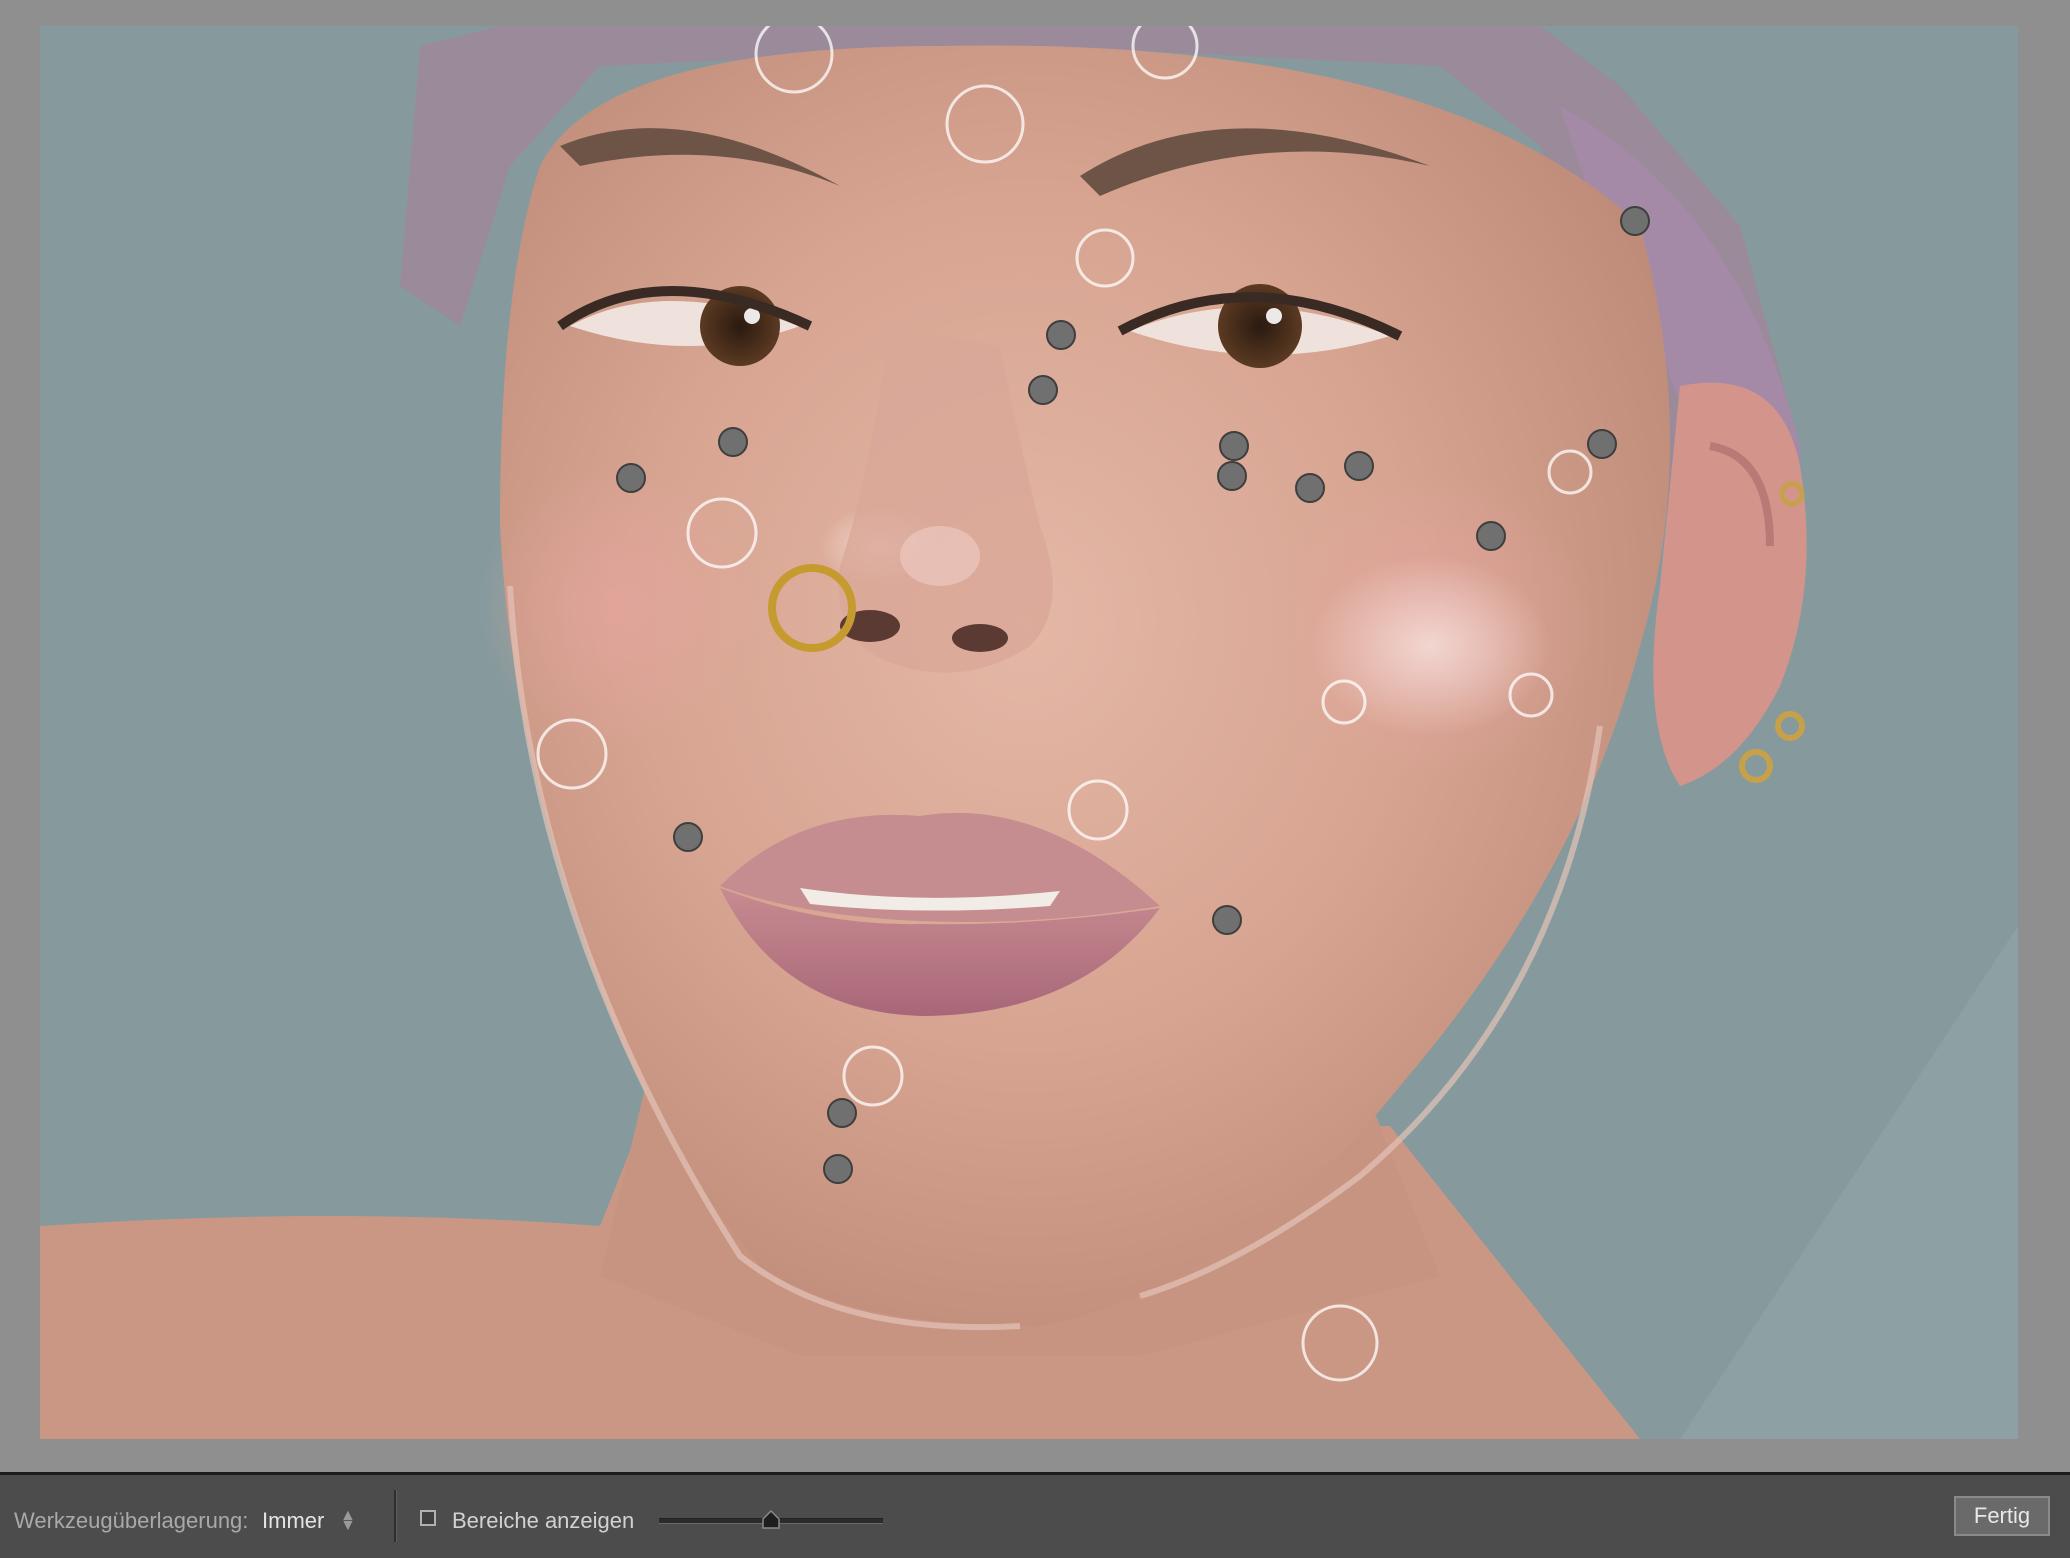 The image size is (2070, 1558). I want to click on select-stepper-icon: ▲ ▼, so click(348, 1521).